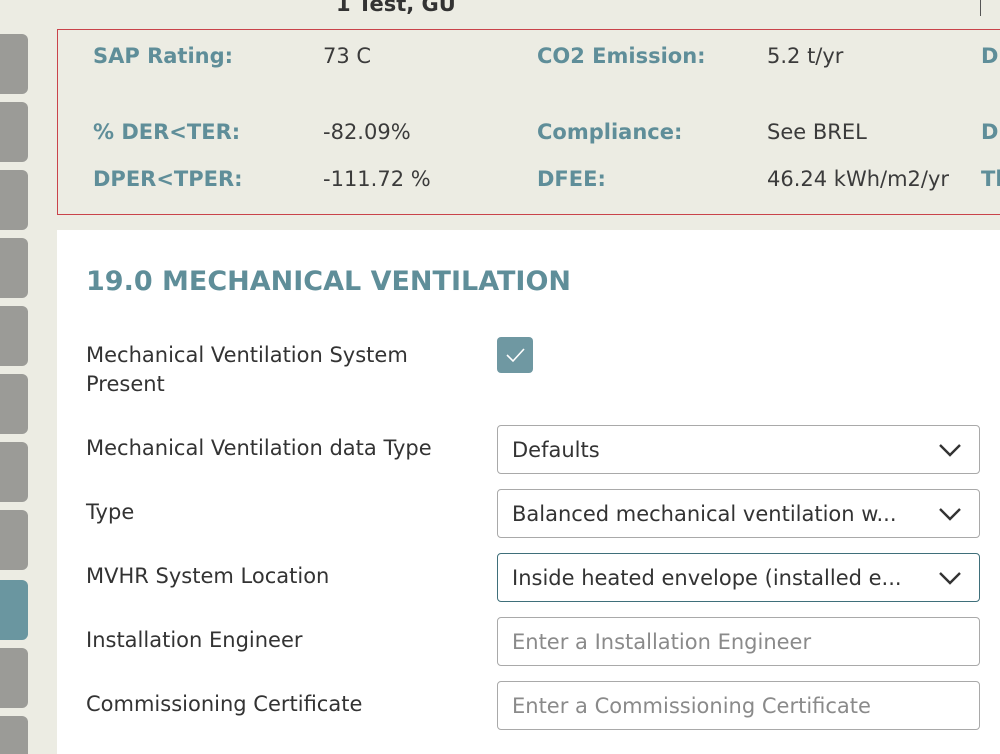 The height and width of the screenshot is (754, 1000). I want to click on der-ter-label: % DER<TER:, so click(167, 132).